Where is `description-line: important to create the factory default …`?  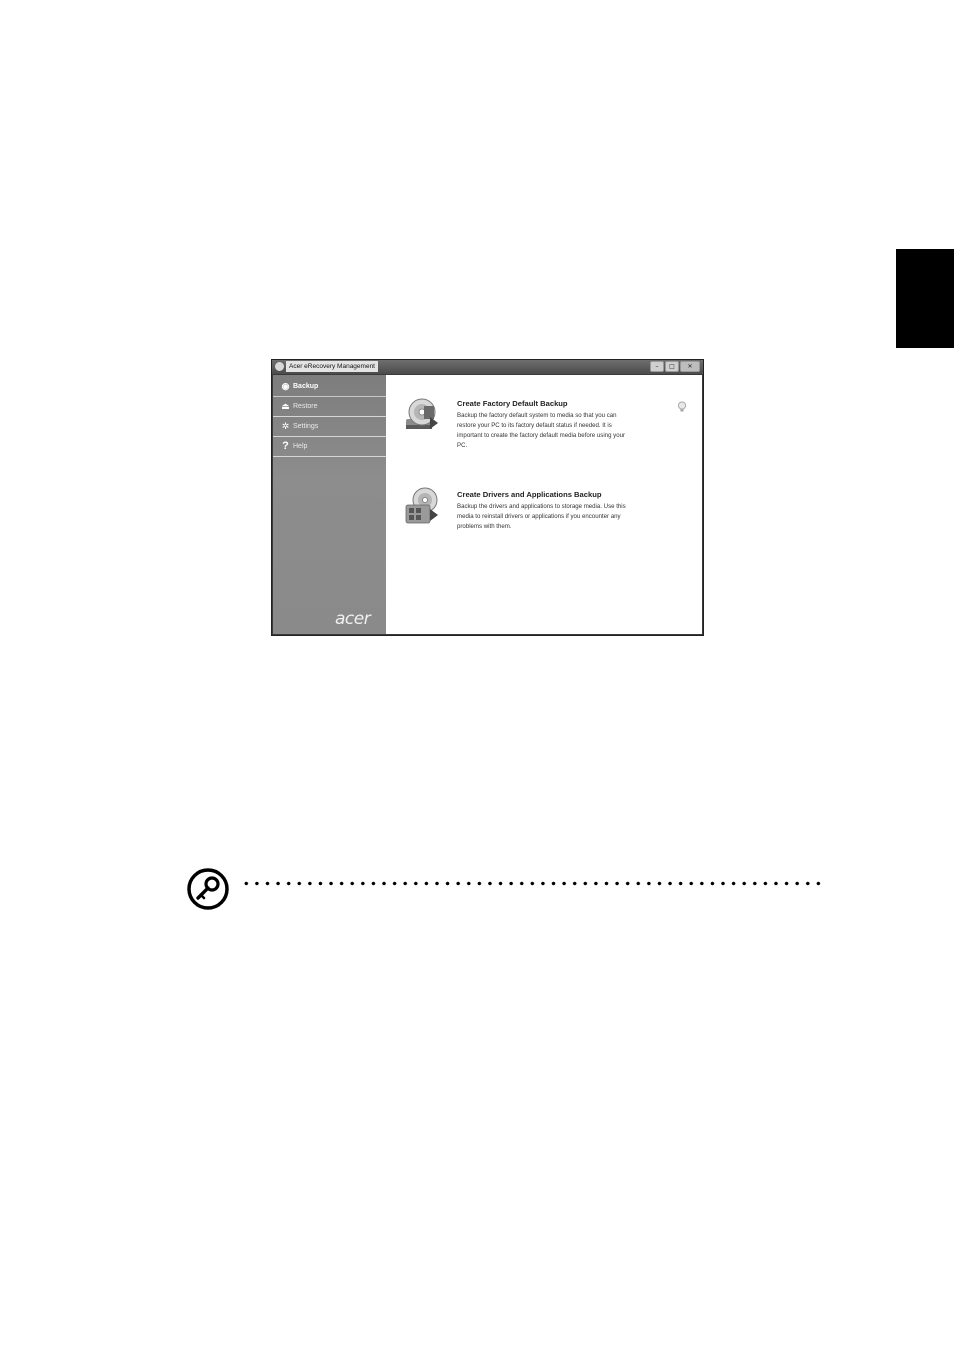 description-line: important to create the factory default … is located at coordinates (541, 435).